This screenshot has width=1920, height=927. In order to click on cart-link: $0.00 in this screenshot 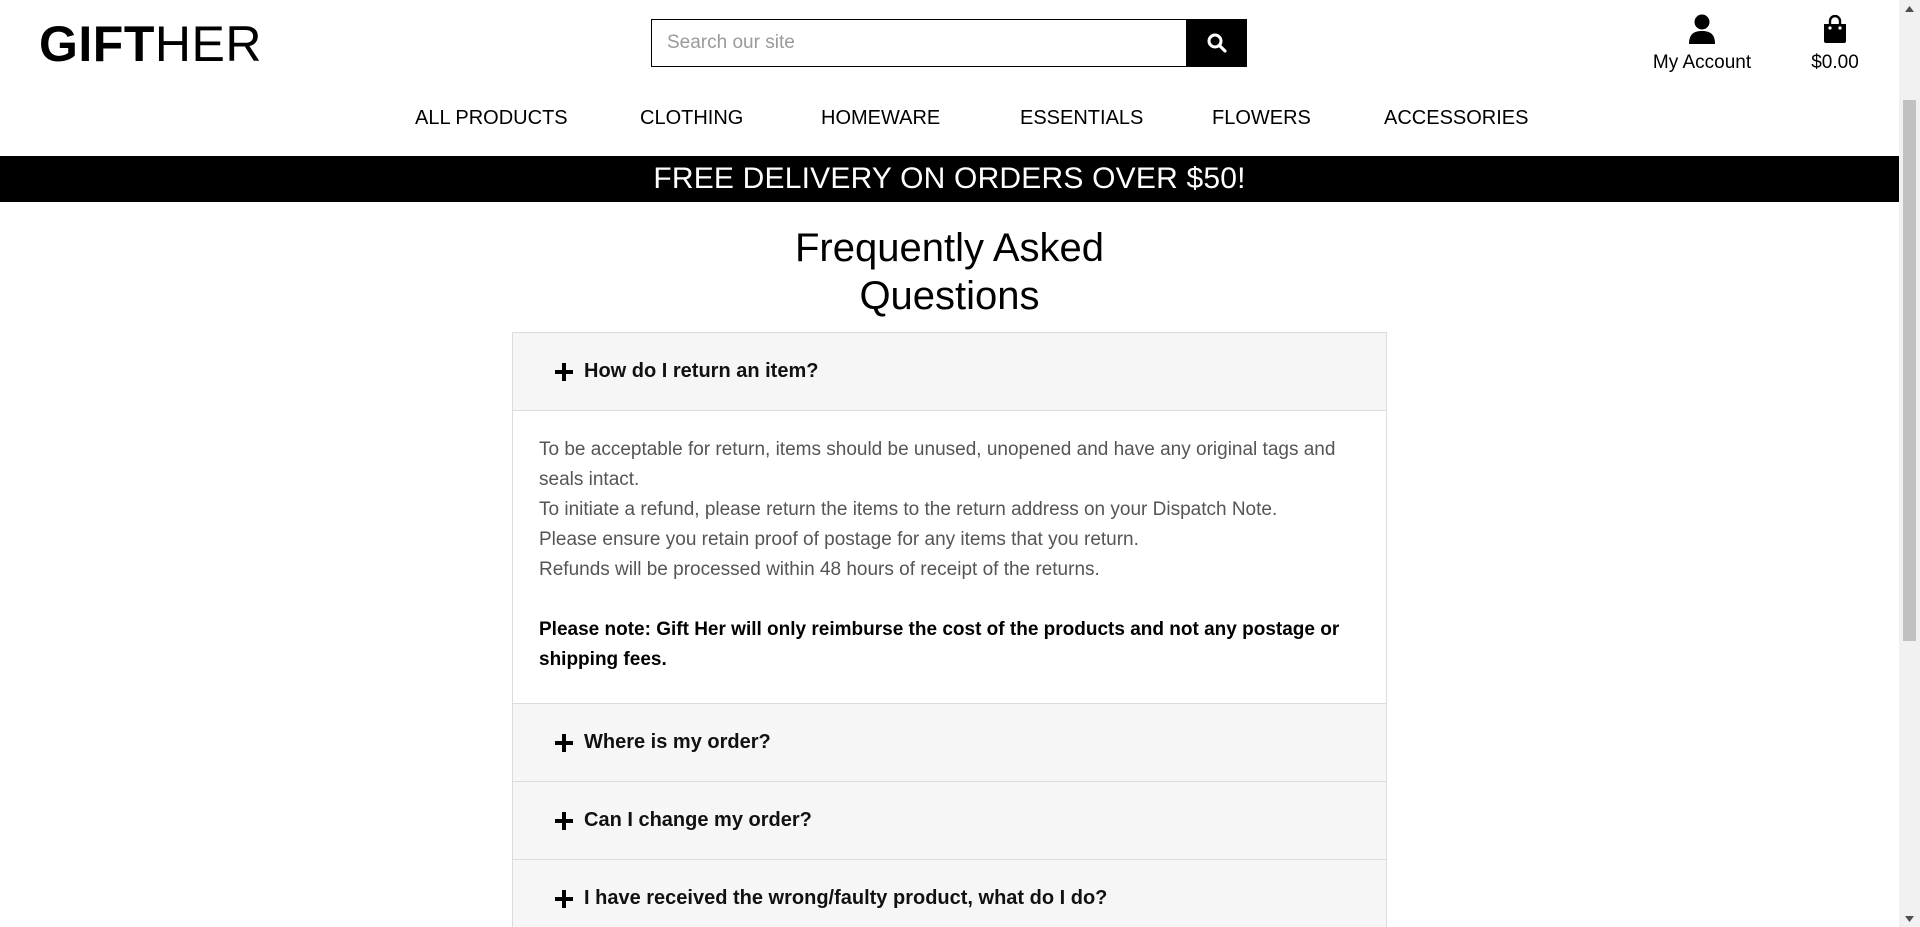, I will do `click(1835, 43)`.